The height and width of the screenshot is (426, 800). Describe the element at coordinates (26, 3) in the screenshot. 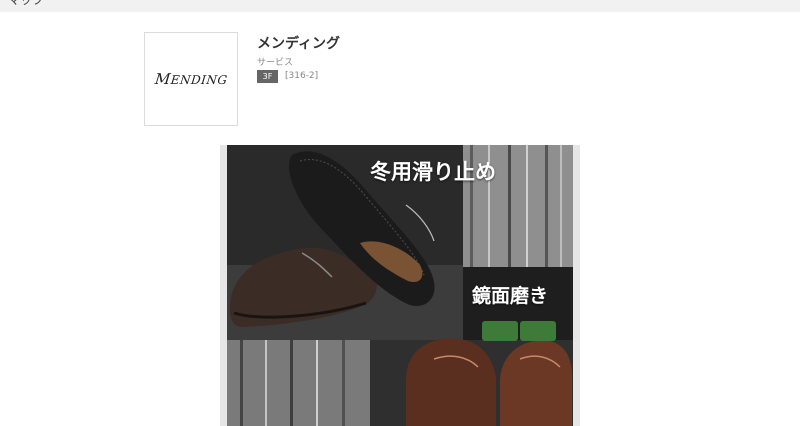

I see `top-bar-title: マップ` at that location.